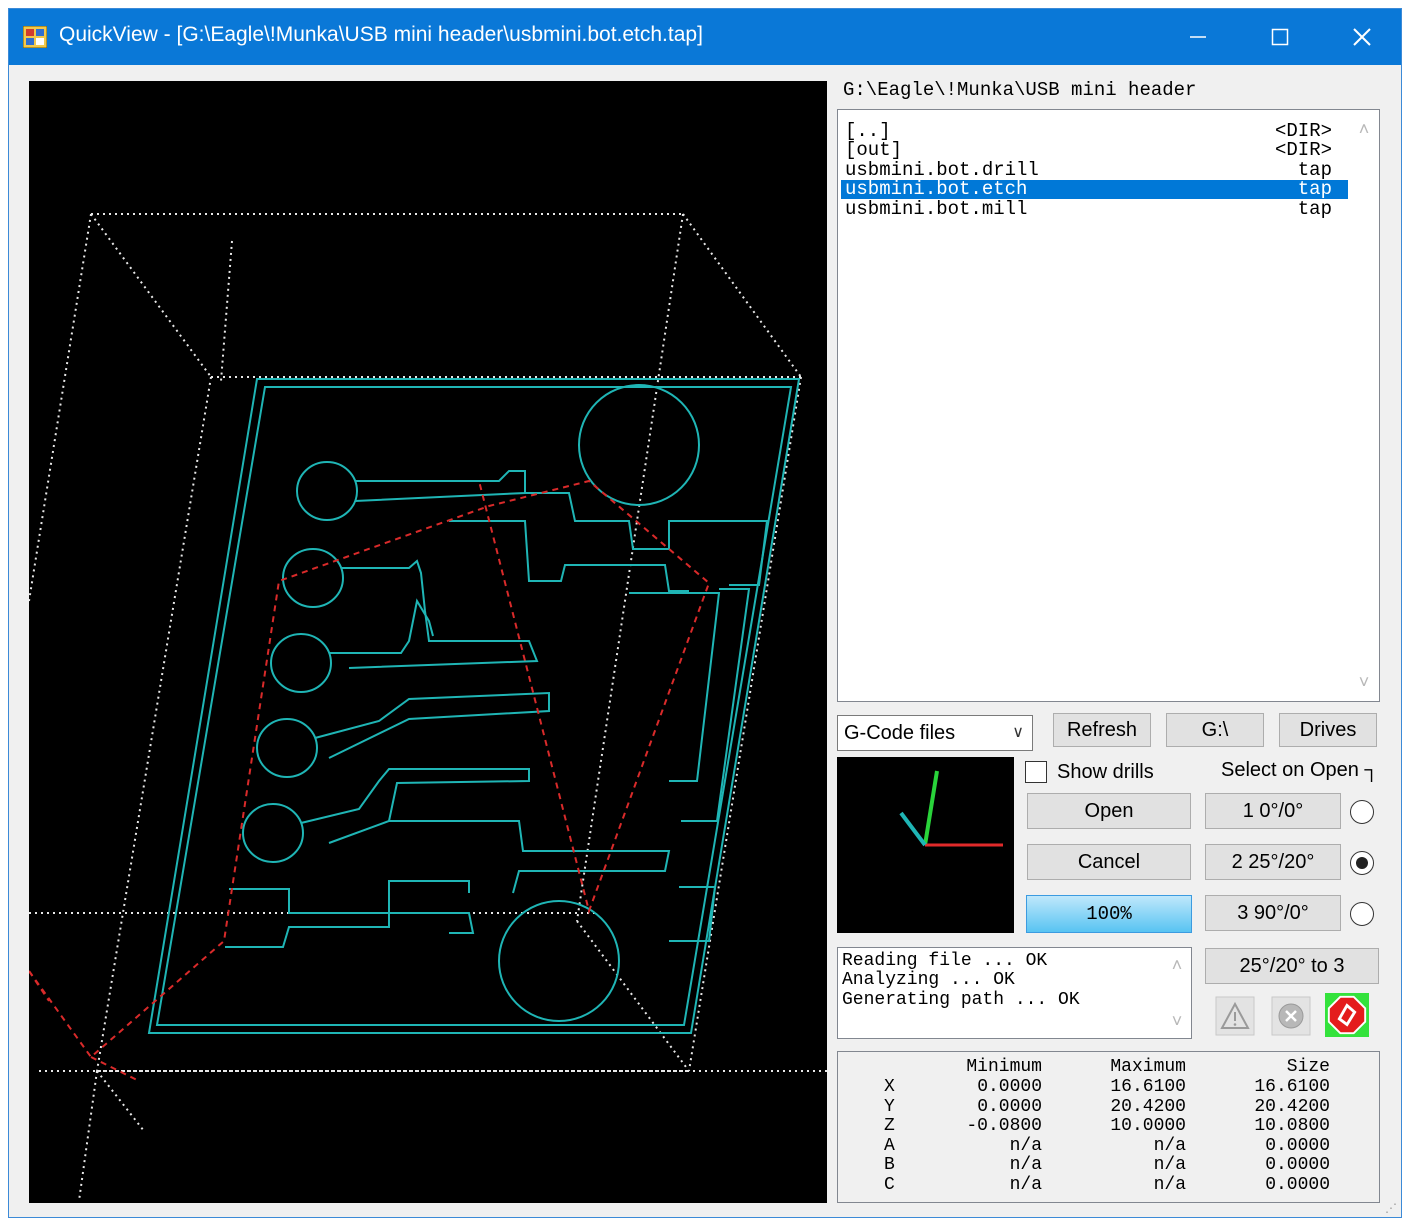  I want to click on warning-button, so click(1235, 1016).